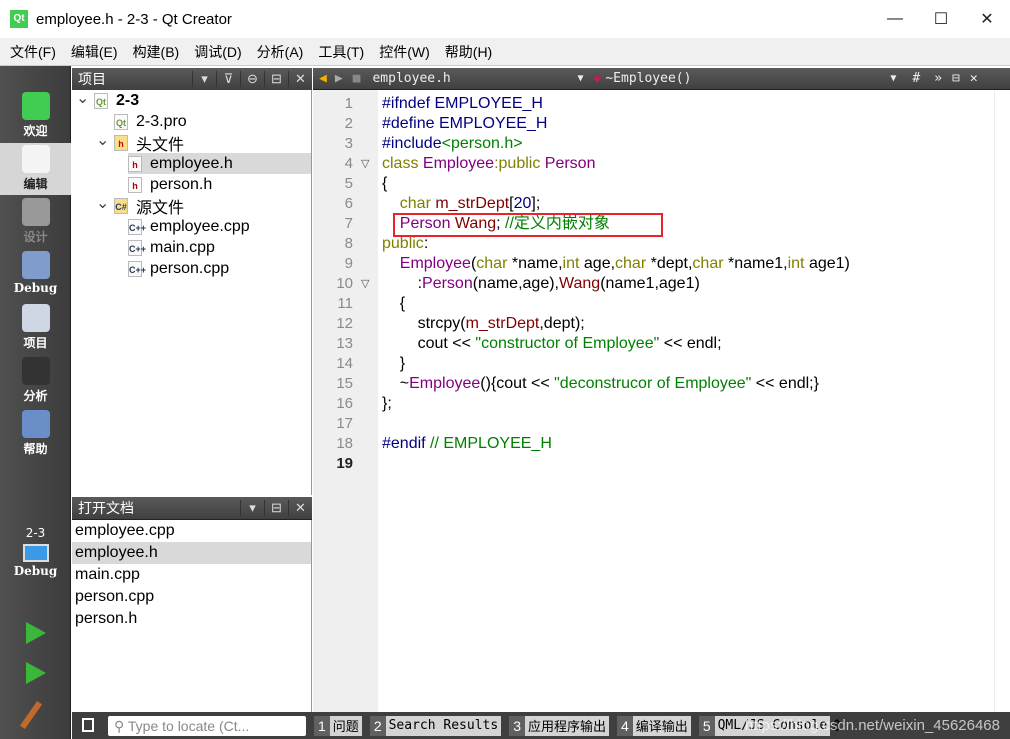  Describe the element at coordinates (219, 268) in the screenshot. I see `tree-item: C++ person.cpp` at that location.